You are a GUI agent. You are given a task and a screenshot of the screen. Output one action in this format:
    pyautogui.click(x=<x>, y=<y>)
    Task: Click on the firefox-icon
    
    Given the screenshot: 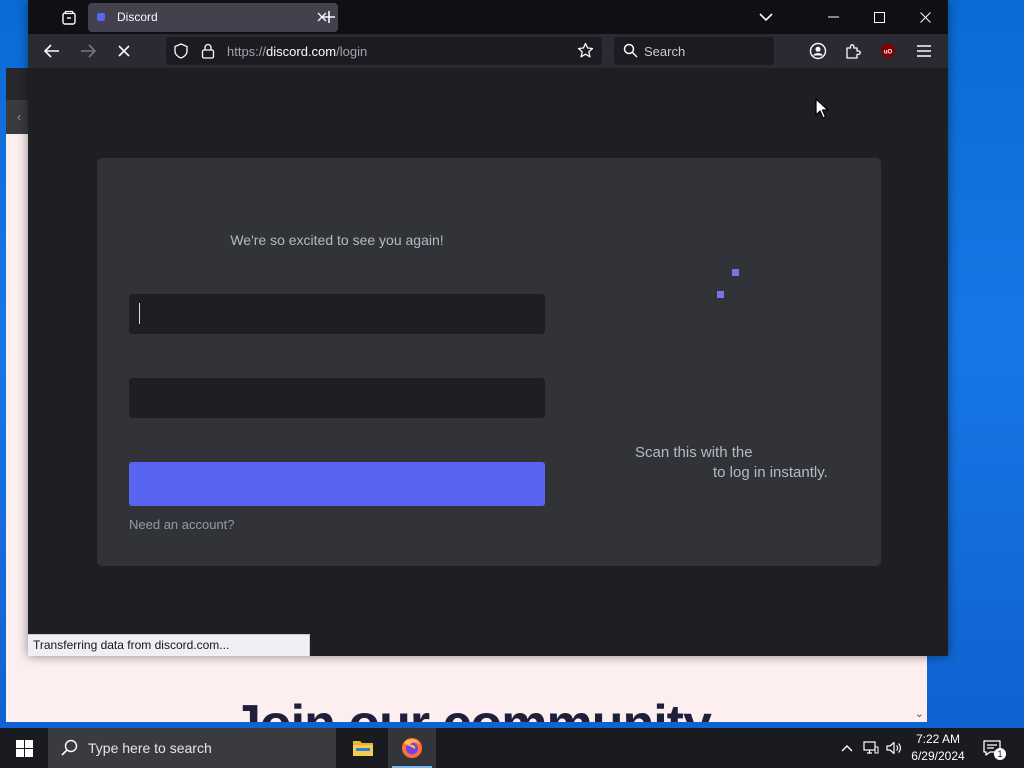 What is the action you would take?
    pyautogui.click(x=412, y=748)
    